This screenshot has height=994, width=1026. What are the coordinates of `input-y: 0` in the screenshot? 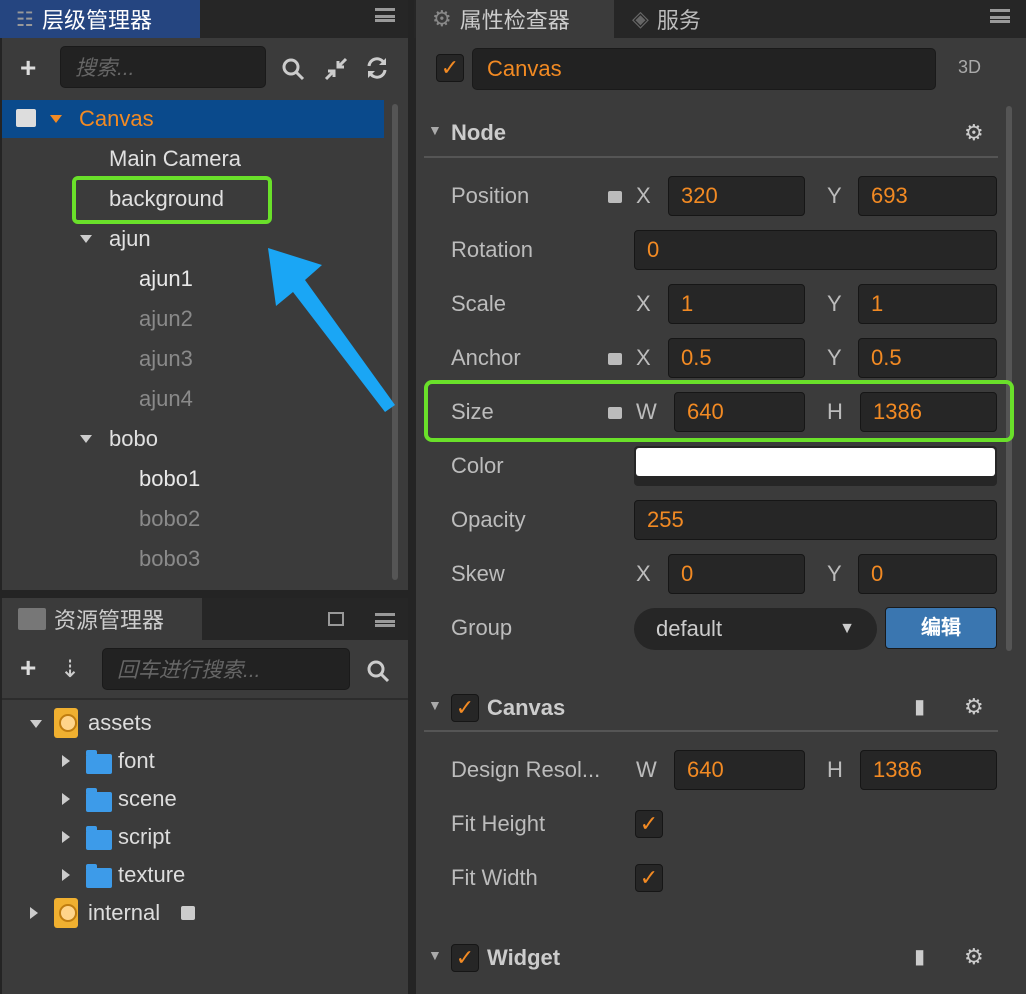 It's located at (927, 574).